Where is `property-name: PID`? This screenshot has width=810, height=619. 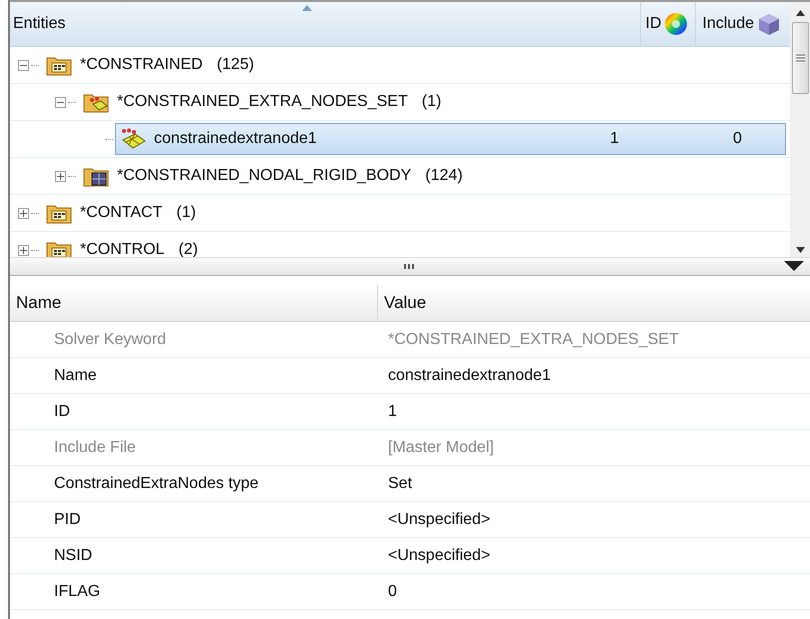 property-name: PID is located at coordinates (67, 519).